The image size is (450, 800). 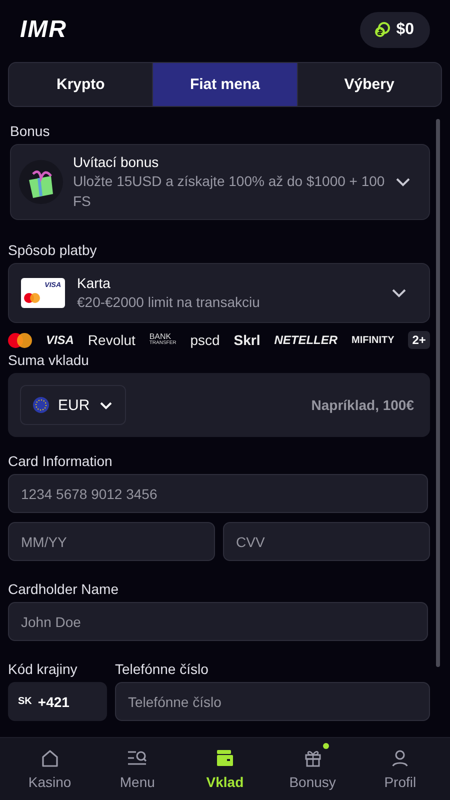 What do you see at coordinates (400, 769) in the screenshot?
I see `nav-item: Profil` at bounding box center [400, 769].